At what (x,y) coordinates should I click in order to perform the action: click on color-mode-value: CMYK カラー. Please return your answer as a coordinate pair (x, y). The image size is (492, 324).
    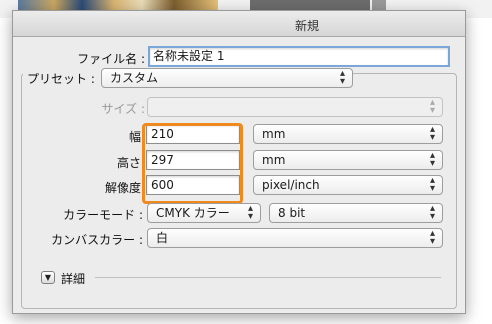
    Looking at the image, I should click on (193, 213).